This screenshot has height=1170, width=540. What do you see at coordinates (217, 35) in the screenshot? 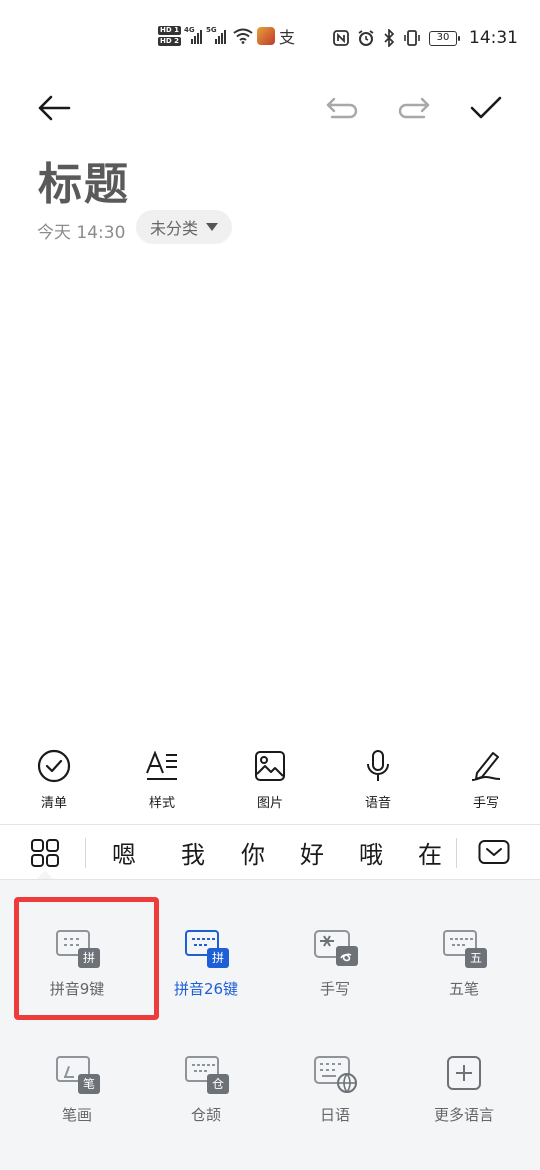
I see `signal-5g-icon: 5G` at bounding box center [217, 35].